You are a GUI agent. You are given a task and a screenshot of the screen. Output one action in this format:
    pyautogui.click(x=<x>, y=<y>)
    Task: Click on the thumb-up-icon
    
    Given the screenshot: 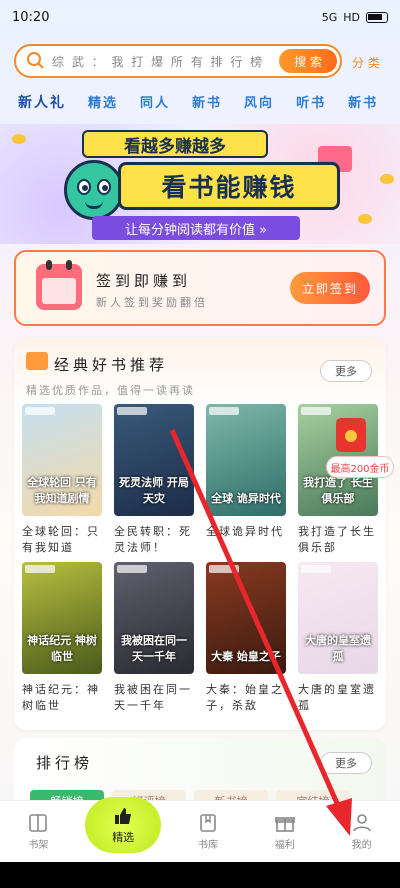 What is the action you would take?
    pyautogui.click(x=123, y=815)
    